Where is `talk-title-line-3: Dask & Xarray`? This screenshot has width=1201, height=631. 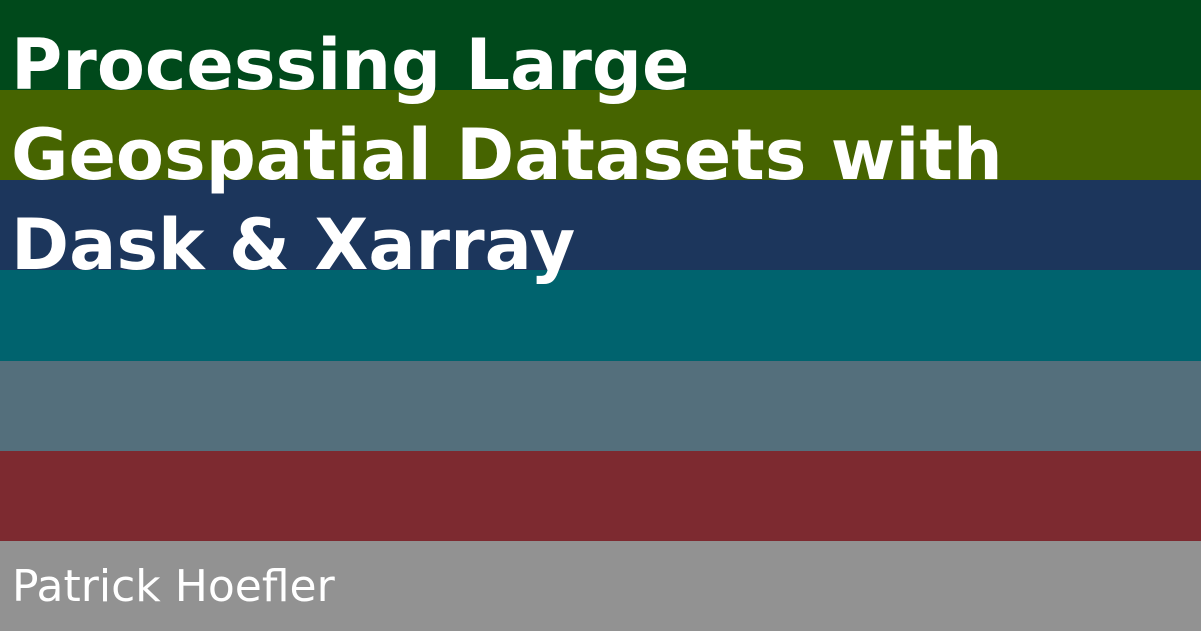
talk-title-line-3: Dask & Xarray is located at coordinates (293, 245).